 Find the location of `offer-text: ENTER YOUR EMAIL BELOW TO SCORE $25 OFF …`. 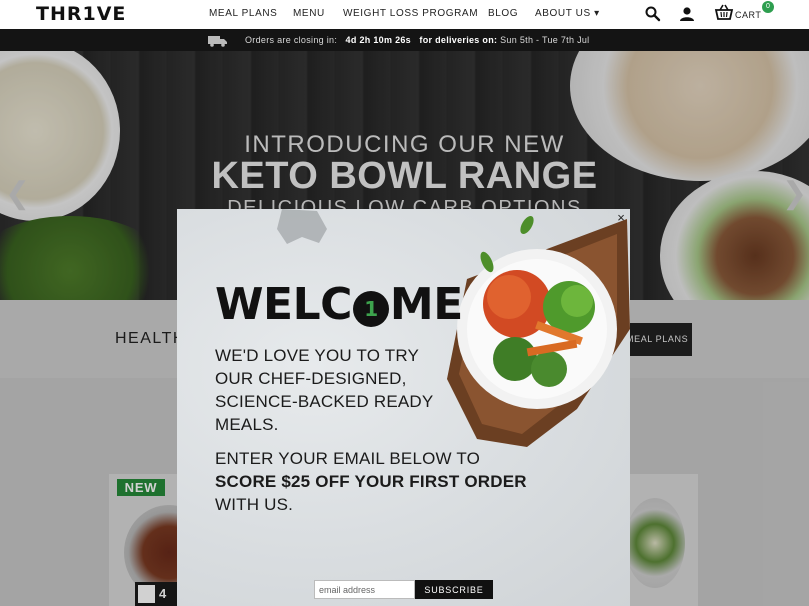

offer-text: ENTER YOUR EMAIL BELOW TO SCORE $25 OFF … is located at coordinates (395, 481).